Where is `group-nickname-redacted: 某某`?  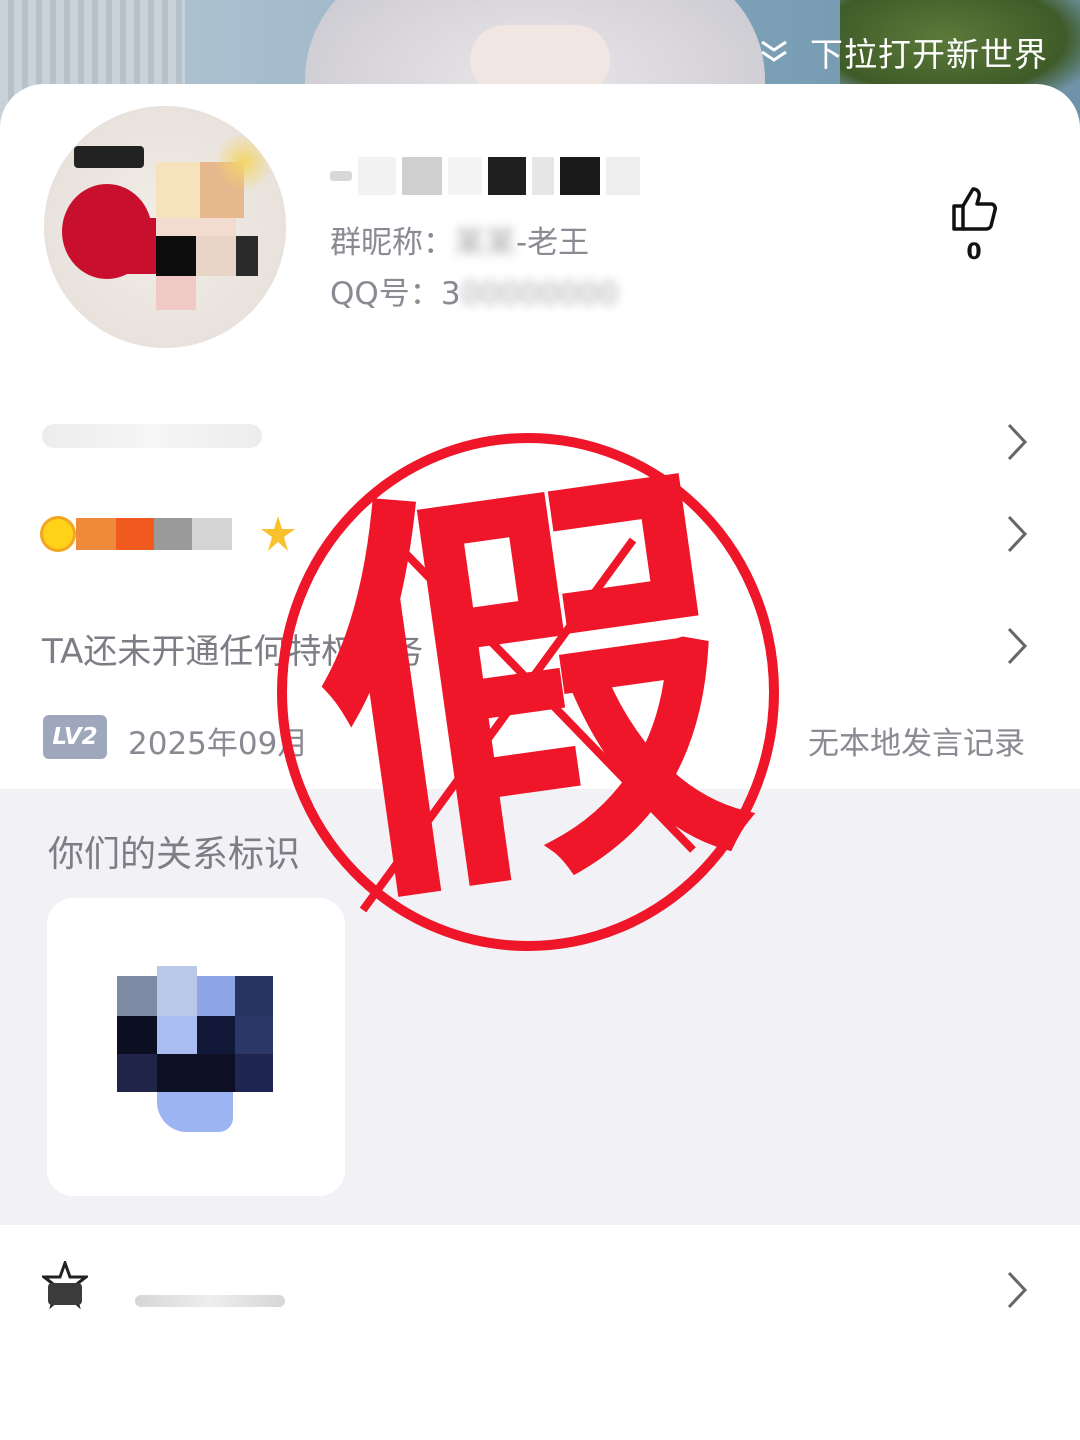
group-nickname-redacted: 某某 is located at coordinates (485, 243).